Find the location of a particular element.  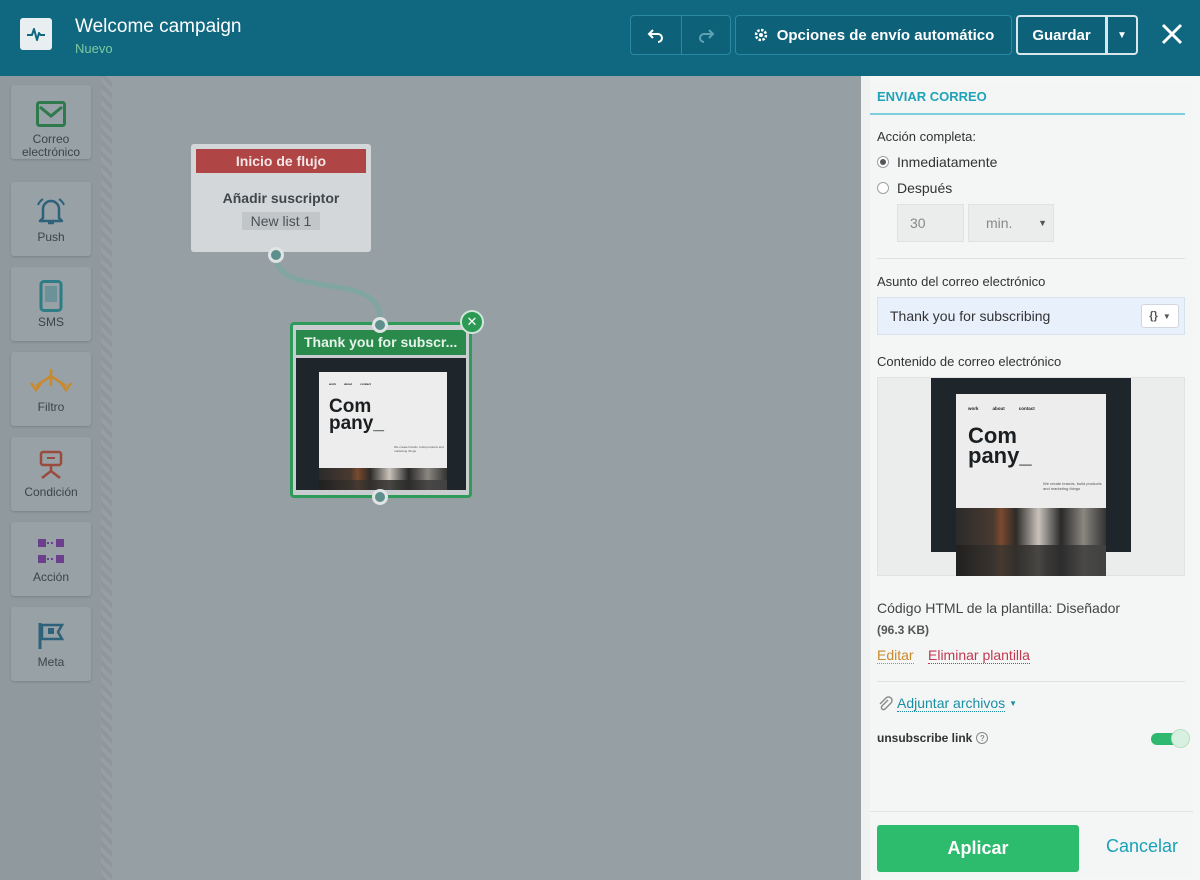

apply-button: Aplicar is located at coordinates (978, 848).